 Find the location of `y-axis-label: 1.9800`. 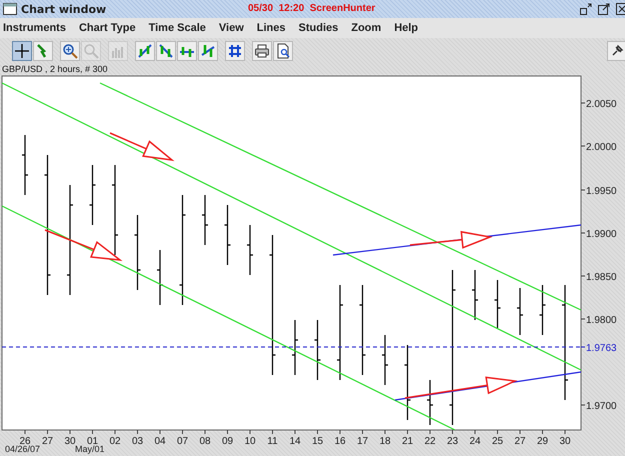

y-axis-label: 1.9800 is located at coordinates (601, 320).